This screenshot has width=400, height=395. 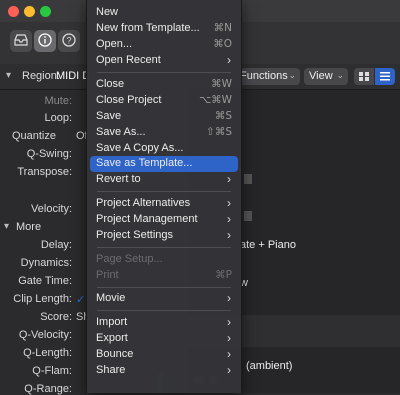 I want to click on menu-item-label: Close, so click(x=110, y=84).